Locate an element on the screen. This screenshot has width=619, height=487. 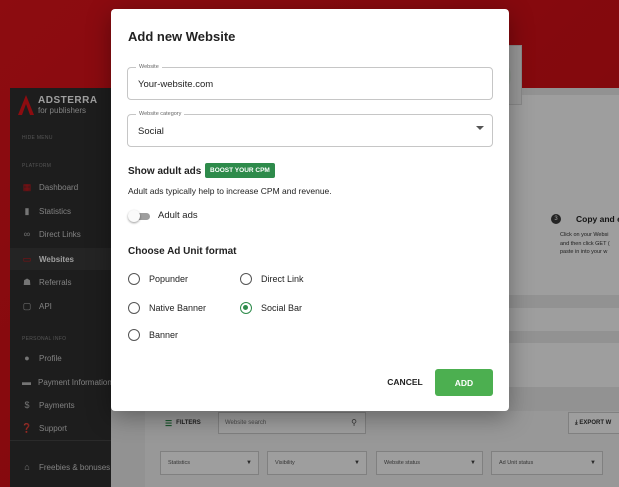
boost-cpm-badge: BOOST YOUR CPM is located at coordinates (240, 170).